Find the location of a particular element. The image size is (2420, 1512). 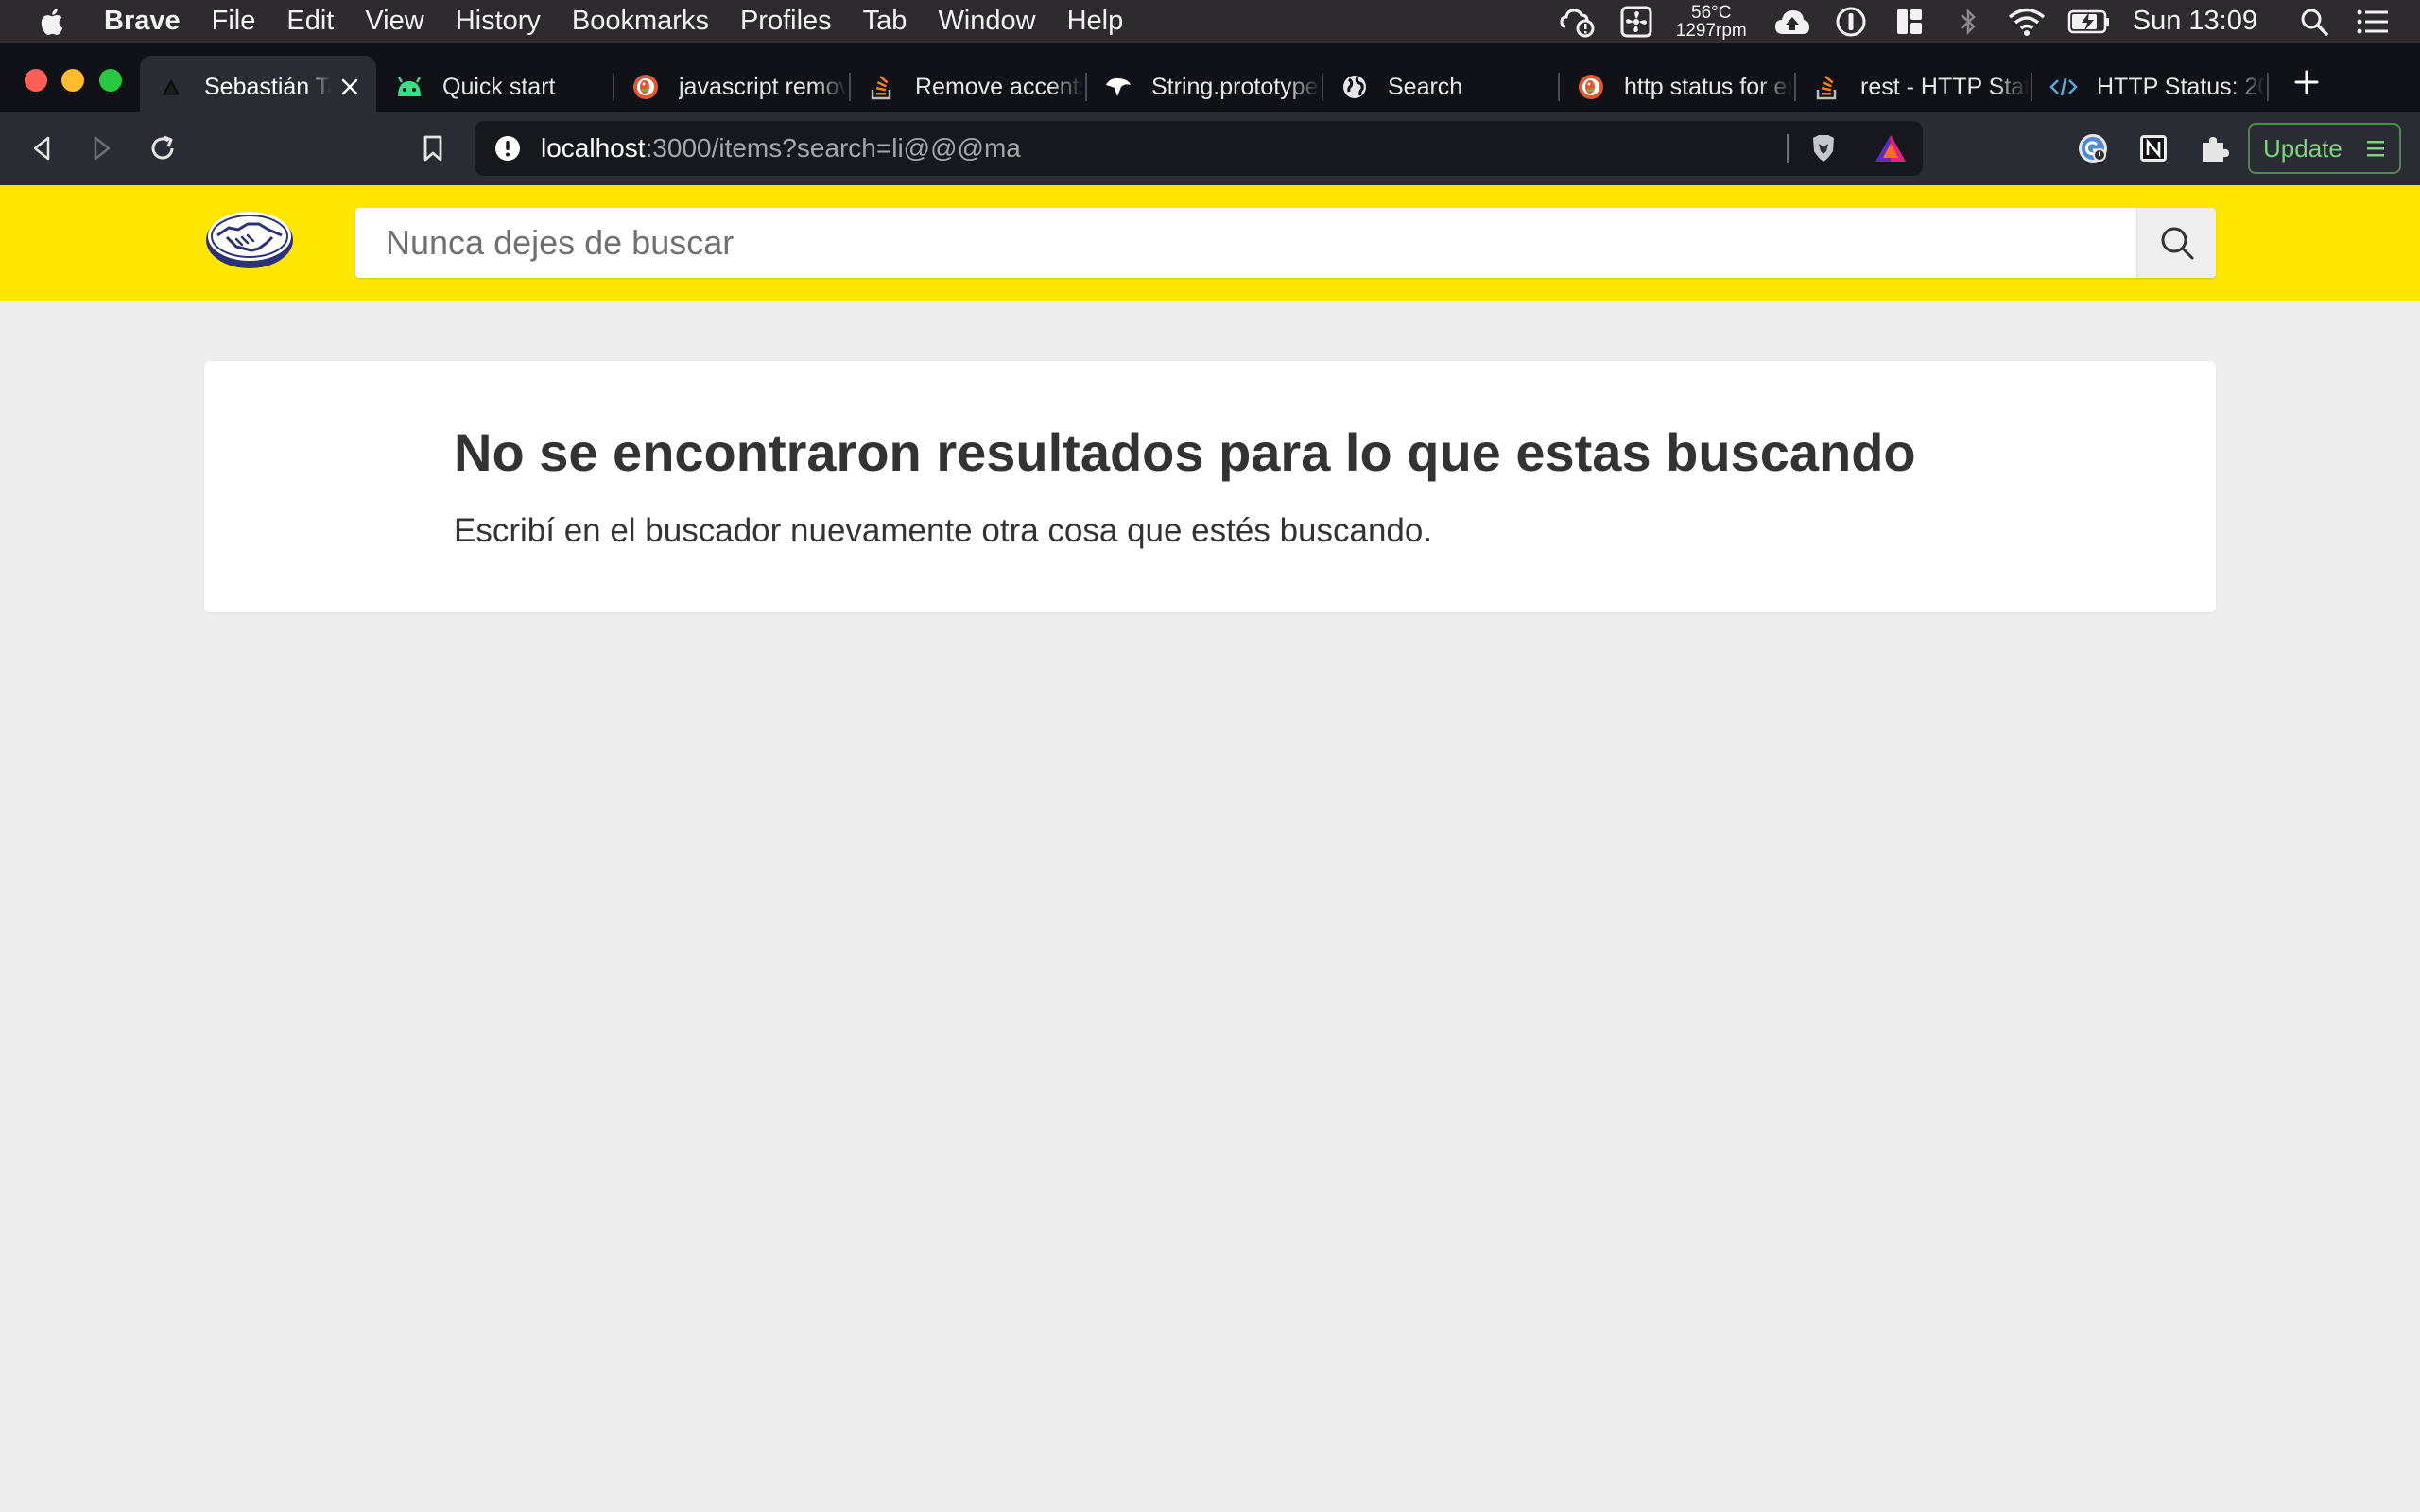

update-button: Update is located at coordinates (2324, 148).